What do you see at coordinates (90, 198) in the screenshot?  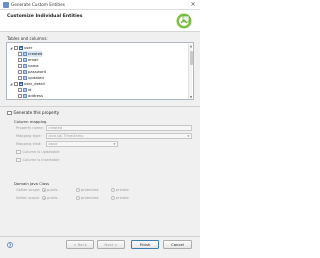 I see `setter-protected-label: protected` at bounding box center [90, 198].